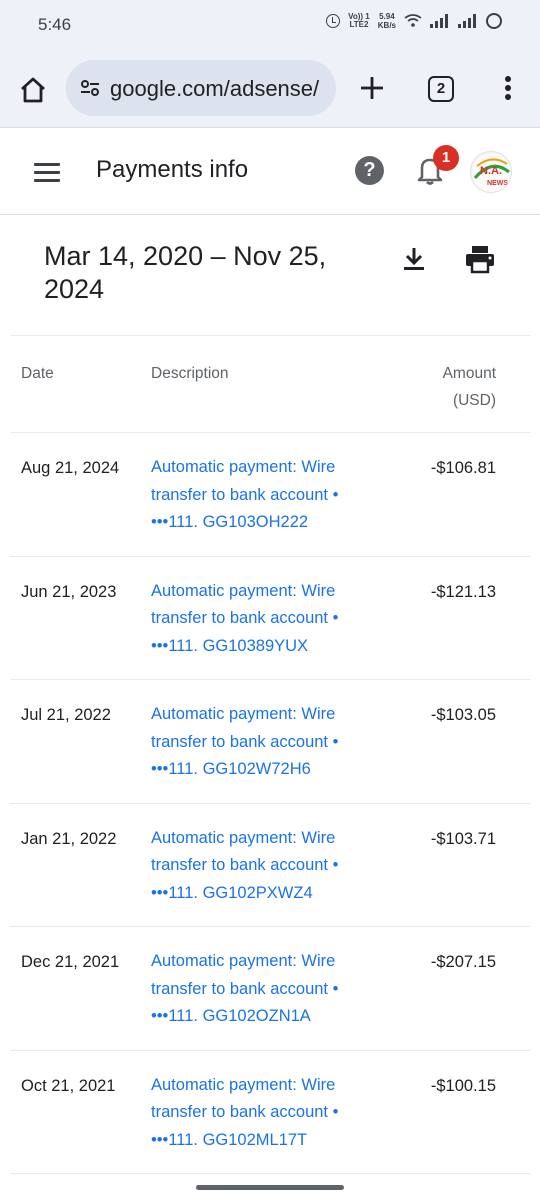  Describe the element at coordinates (440, 21) in the screenshot. I see `signal-icon-sim1` at that location.